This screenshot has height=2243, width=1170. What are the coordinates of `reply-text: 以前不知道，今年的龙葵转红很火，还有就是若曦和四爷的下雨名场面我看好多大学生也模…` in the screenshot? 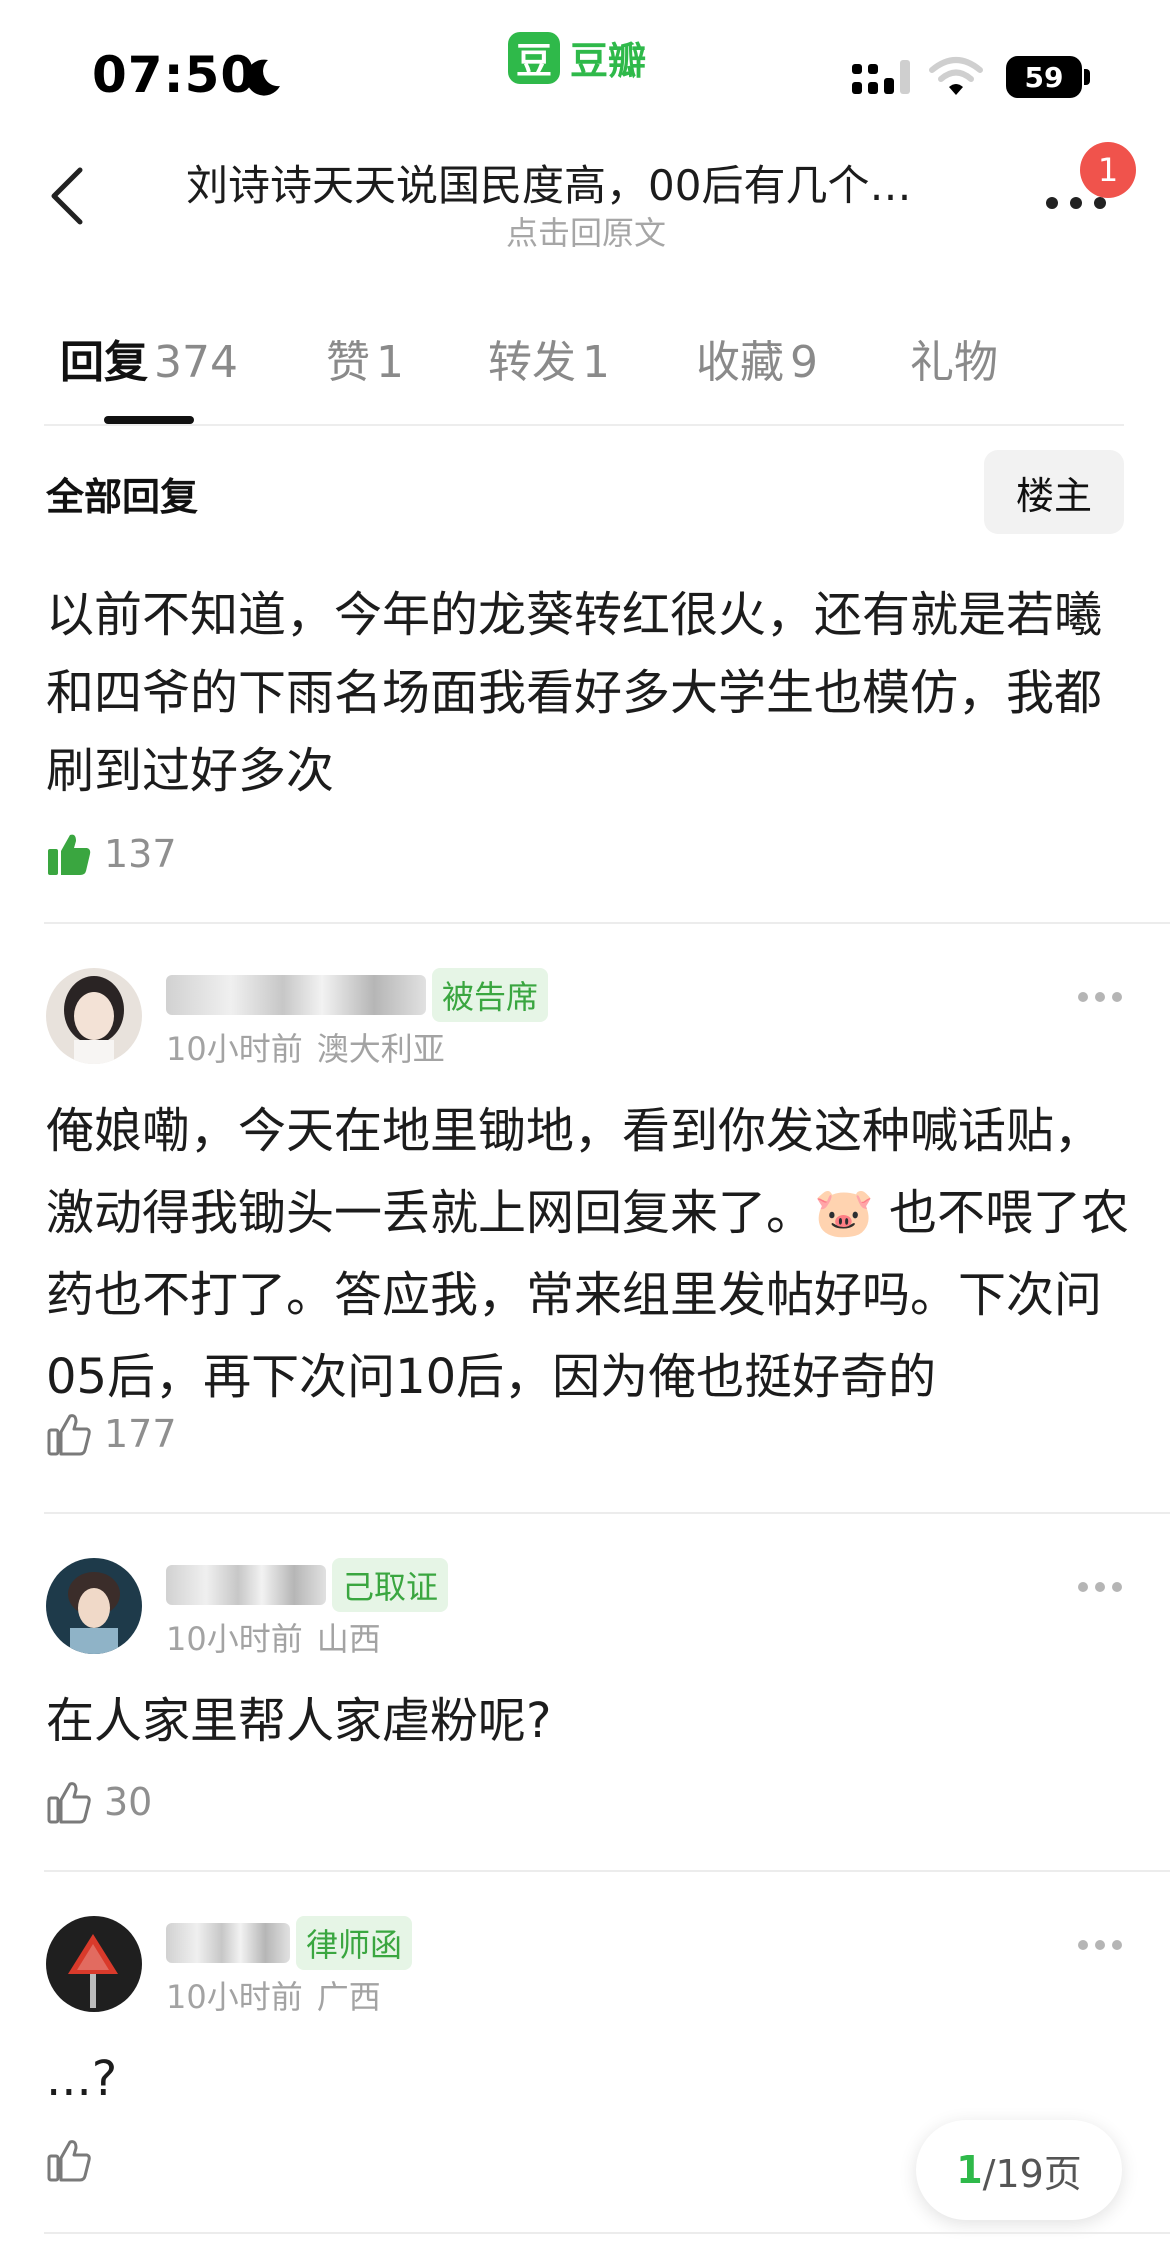 It's located at (574, 693).